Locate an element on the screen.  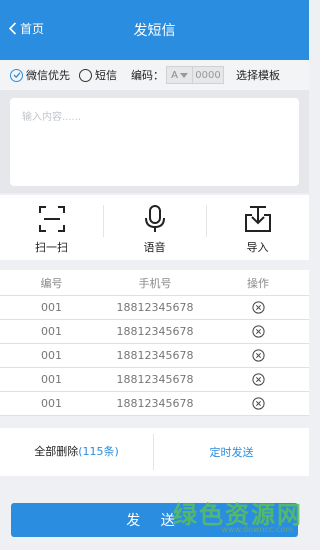
code-box: A 0000 is located at coordinates (195, 75).